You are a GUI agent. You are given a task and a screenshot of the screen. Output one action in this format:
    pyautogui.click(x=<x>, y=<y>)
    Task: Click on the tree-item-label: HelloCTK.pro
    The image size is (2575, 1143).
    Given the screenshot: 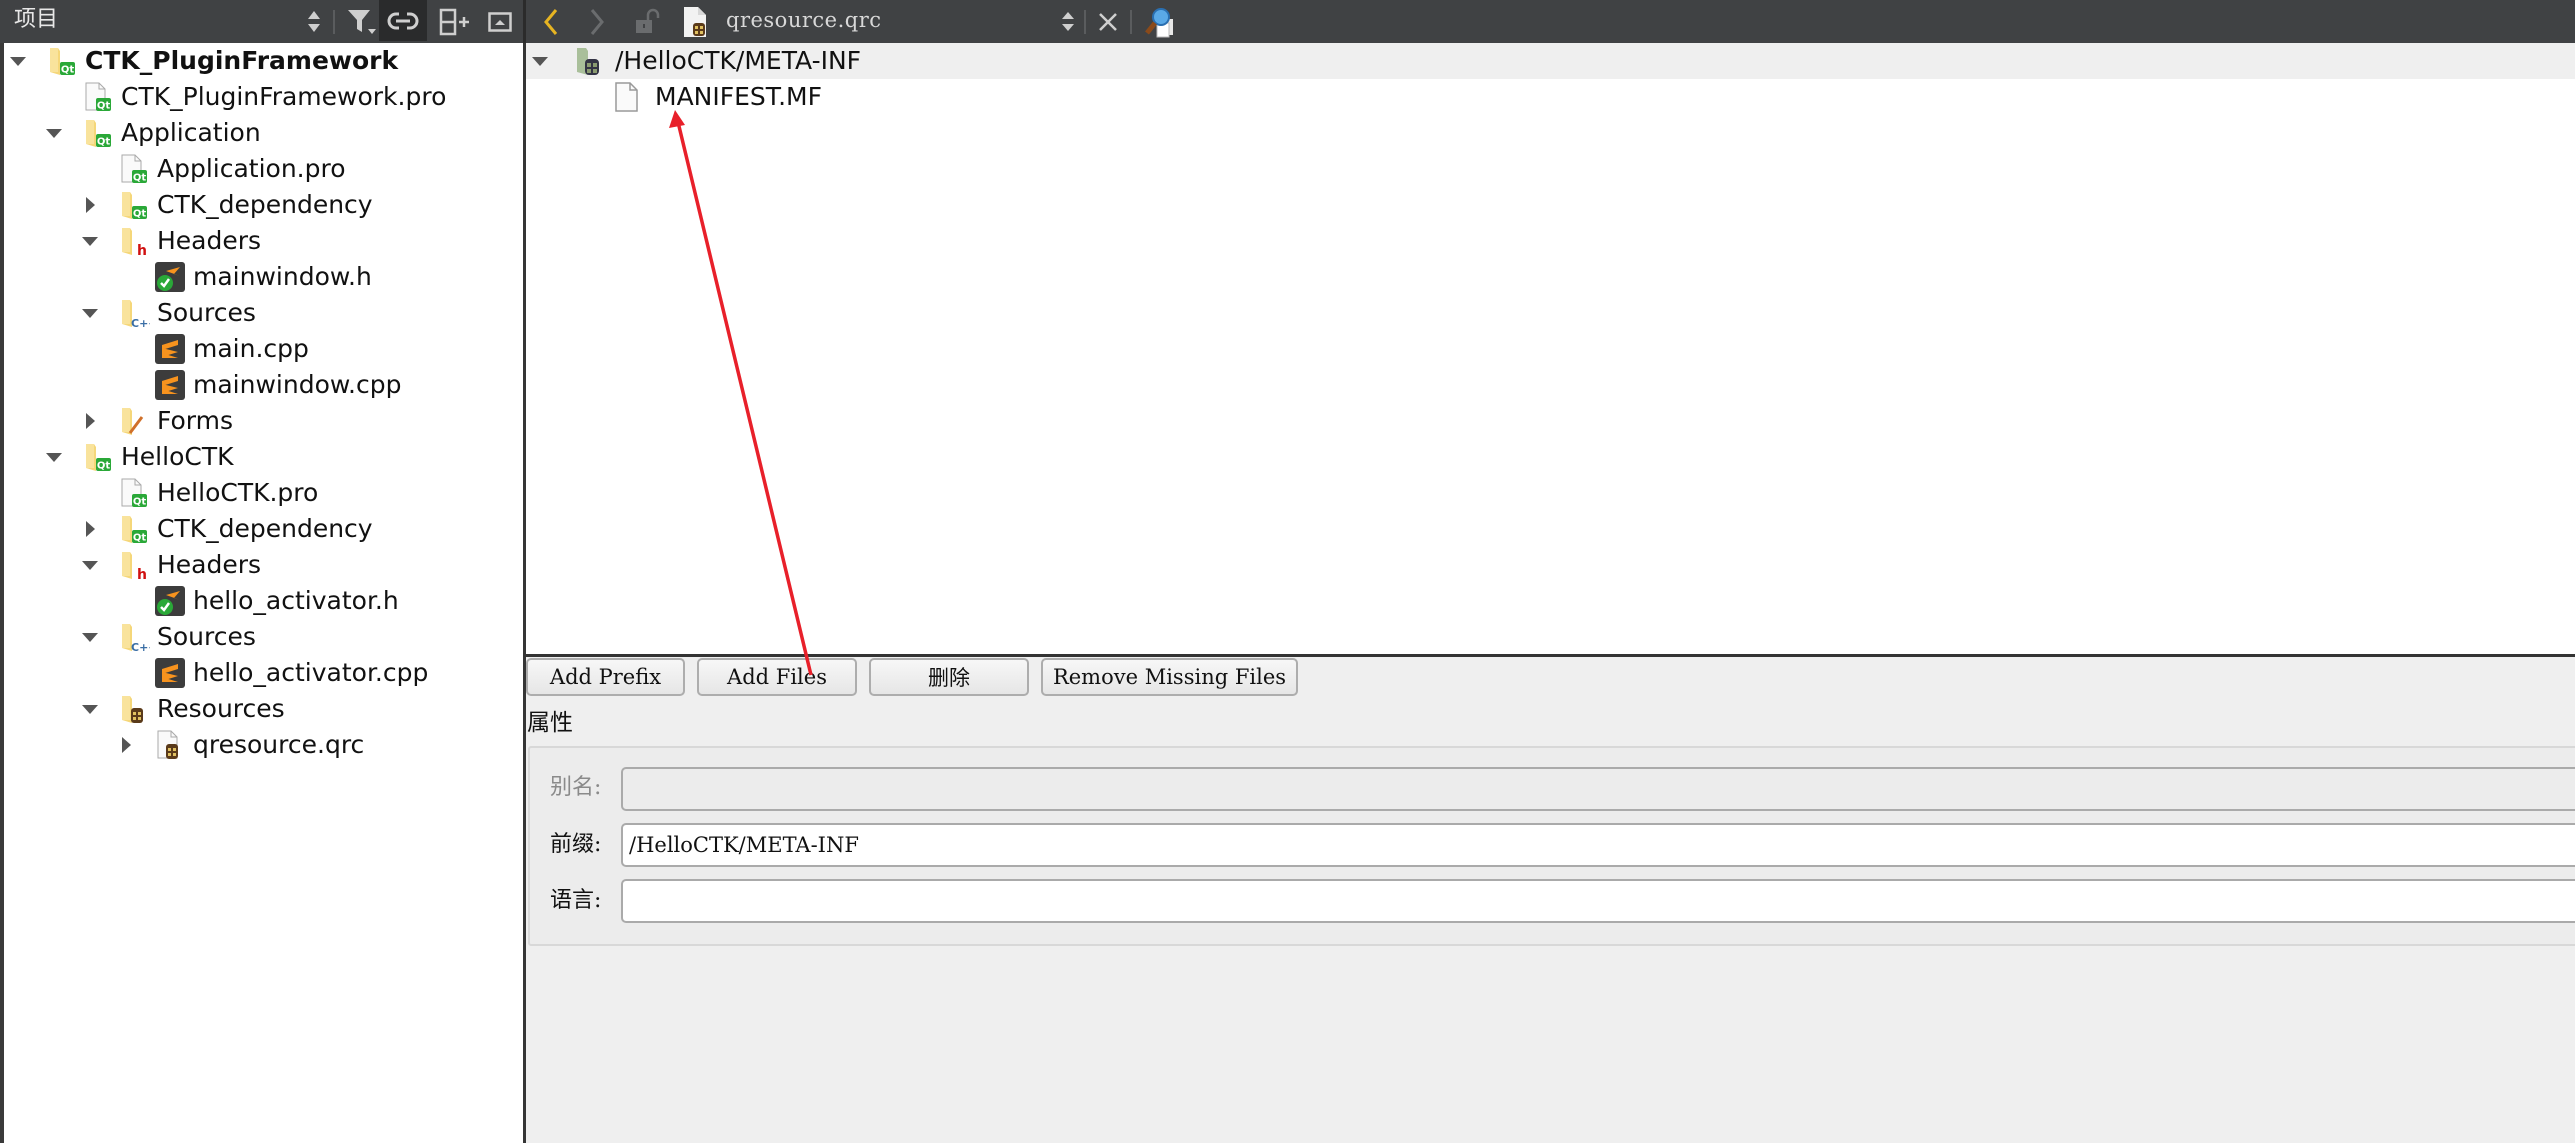 What is the action you would take?
    pyautogui.click(x=238, y=492)
    